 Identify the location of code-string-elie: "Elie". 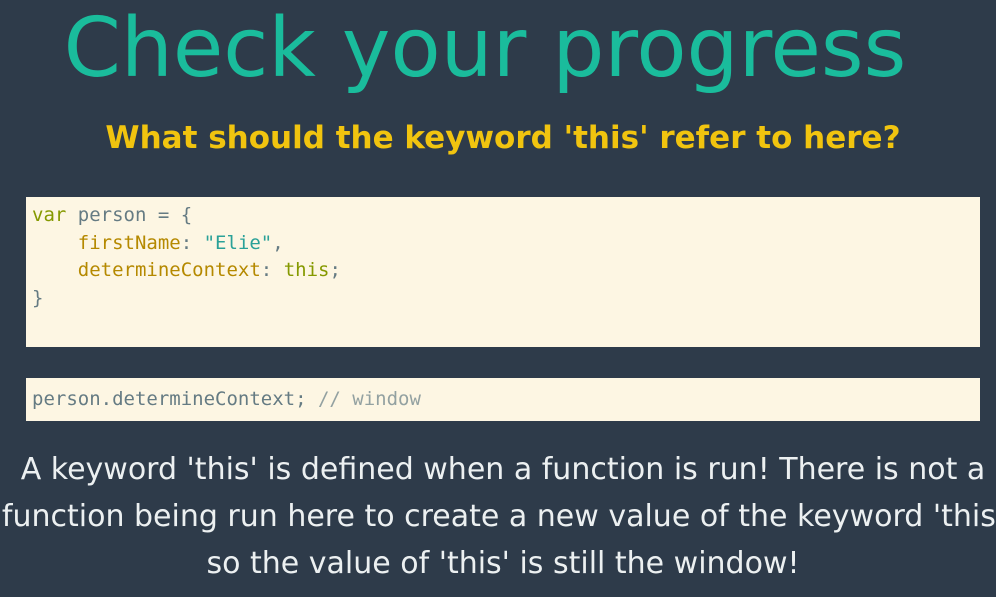
(238, 242).